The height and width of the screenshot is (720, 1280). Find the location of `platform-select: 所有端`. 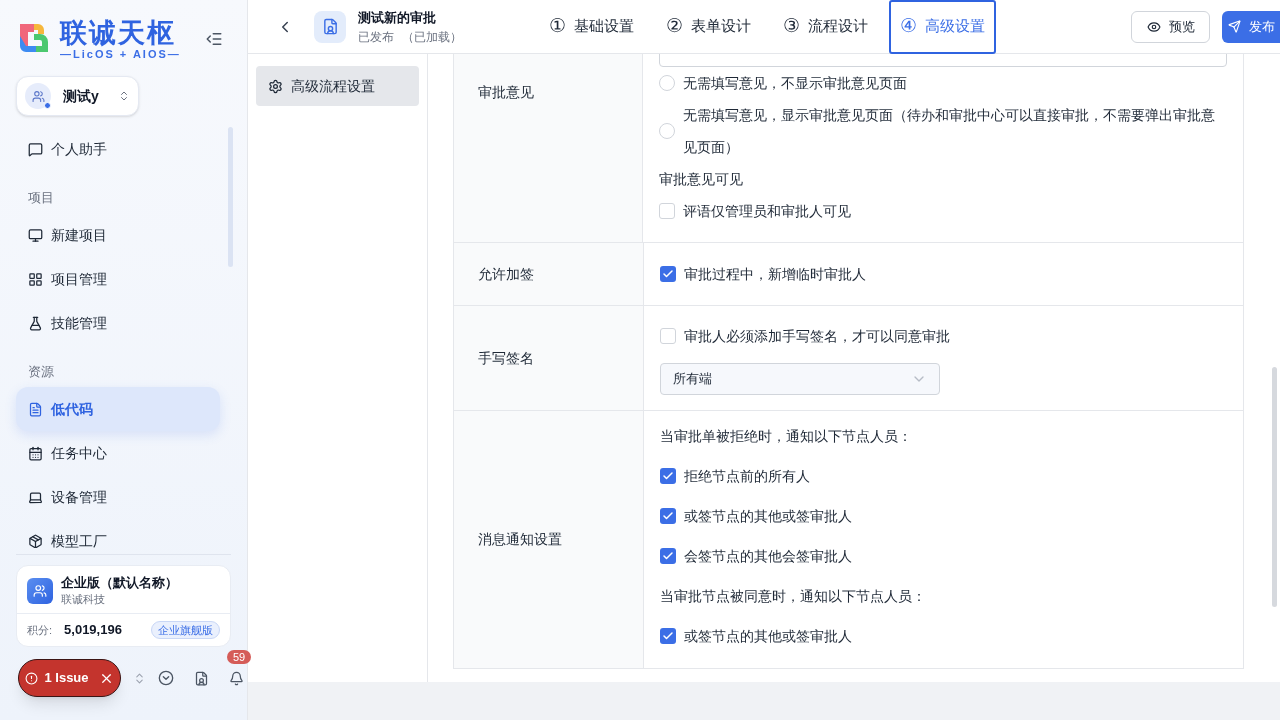

platform-select: 所有端 is located at coordinates (800, 379).